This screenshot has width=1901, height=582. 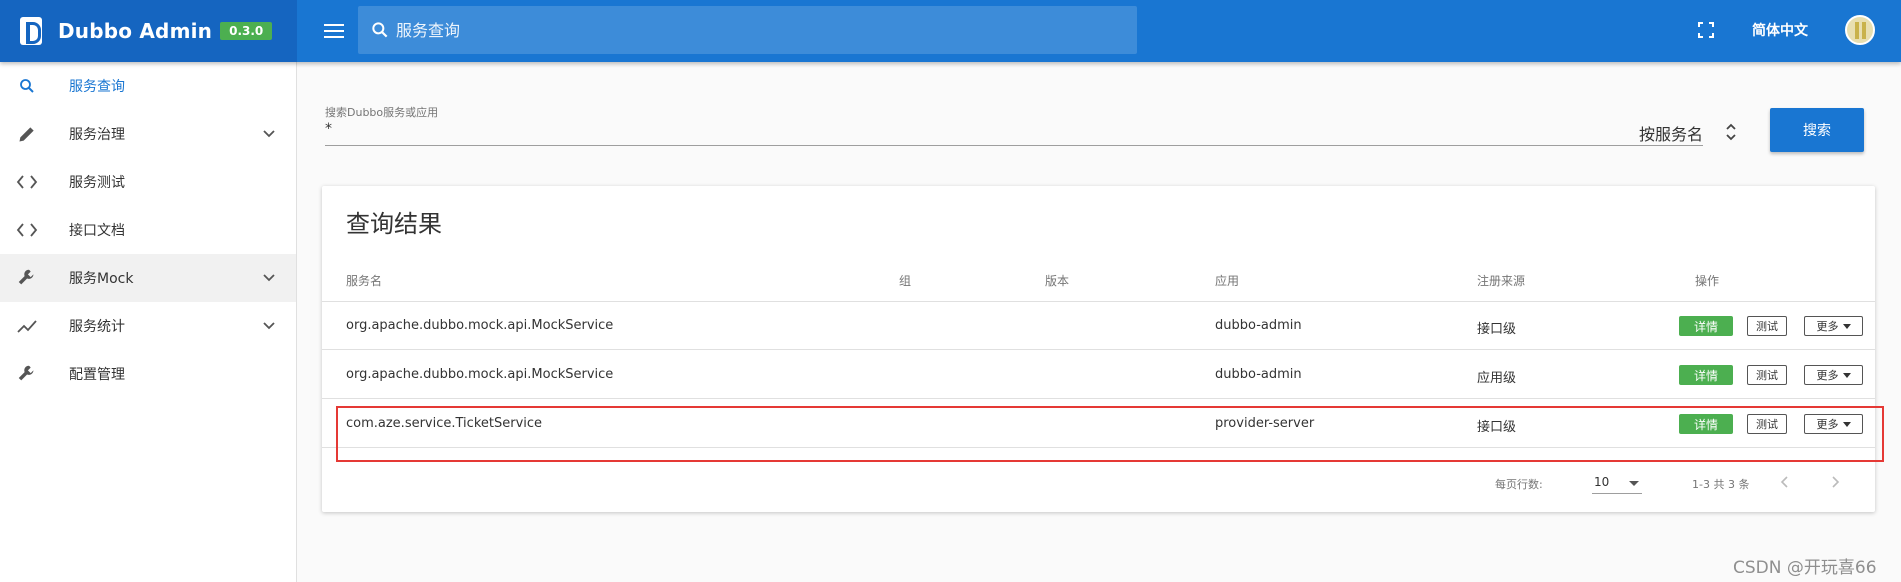 What do you see at coordinates (1835, 482) in the screenshot?
I see `chevron-right-icon` at bounding box center [1835, 482].